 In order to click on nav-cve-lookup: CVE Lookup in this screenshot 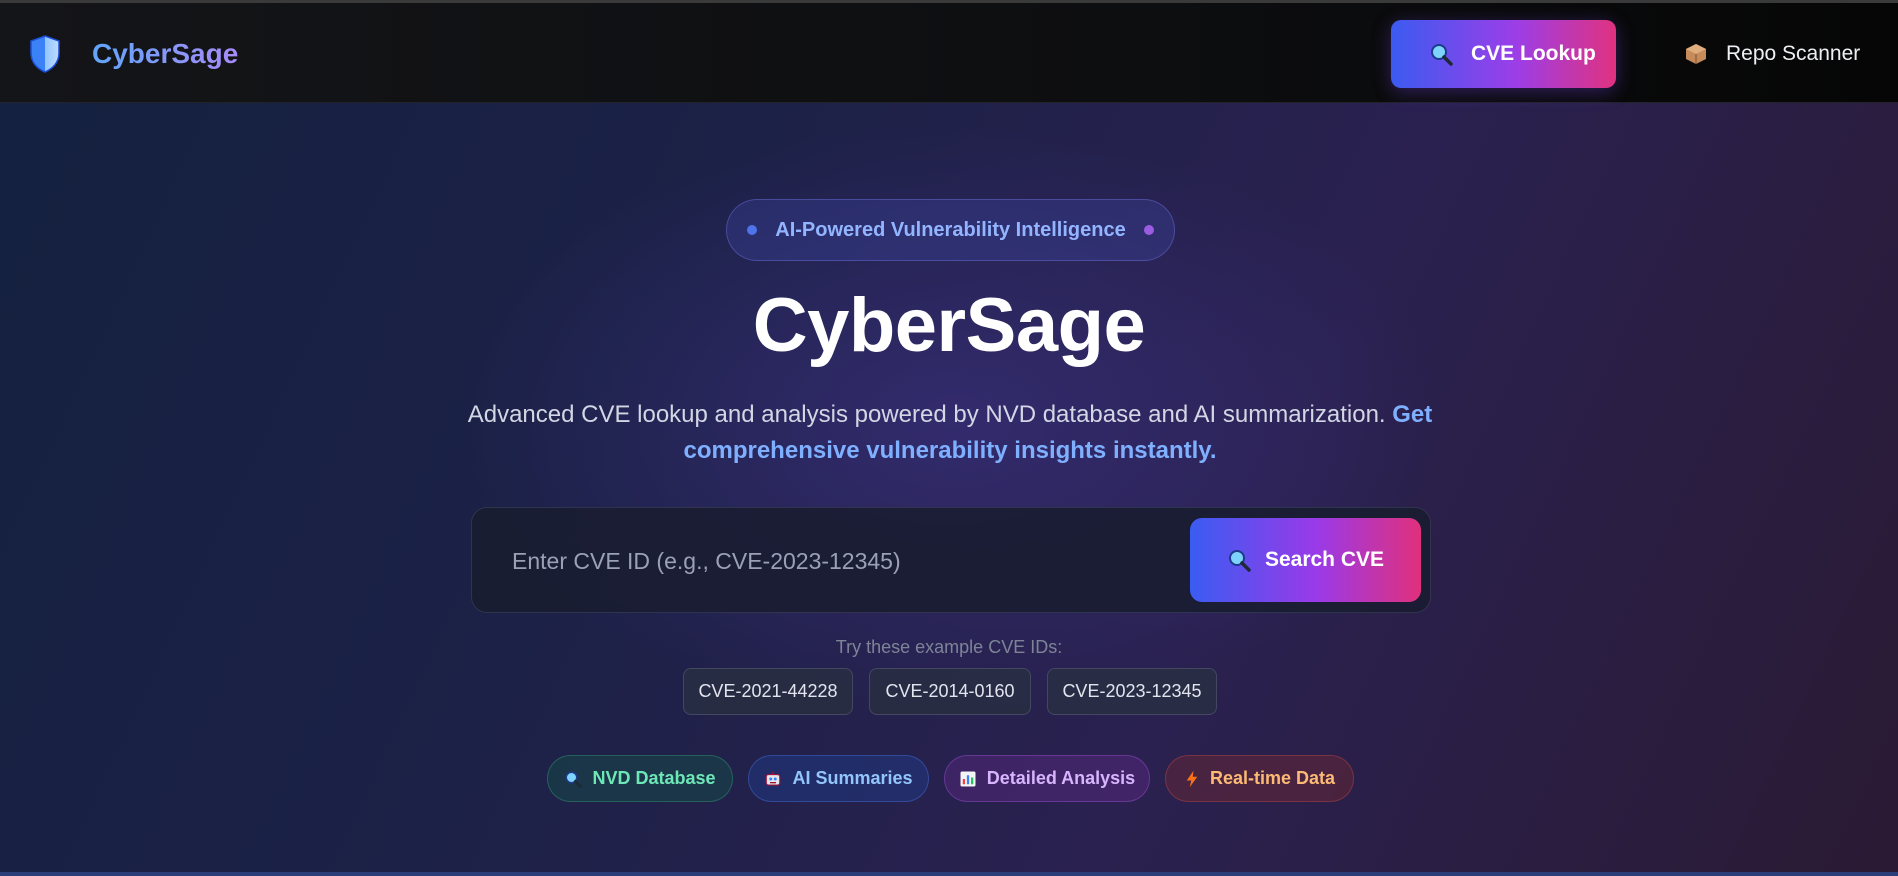, I will do `click(1503, 54)`.